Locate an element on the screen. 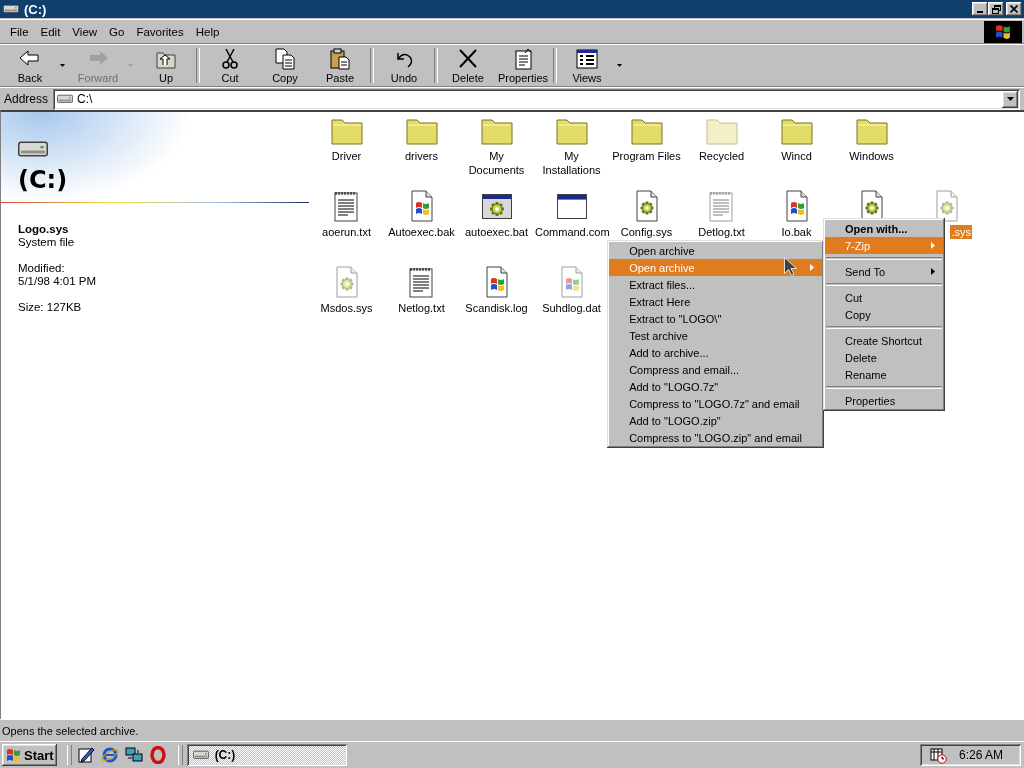  file-label: Recycled is located at coordinates (721, 156).